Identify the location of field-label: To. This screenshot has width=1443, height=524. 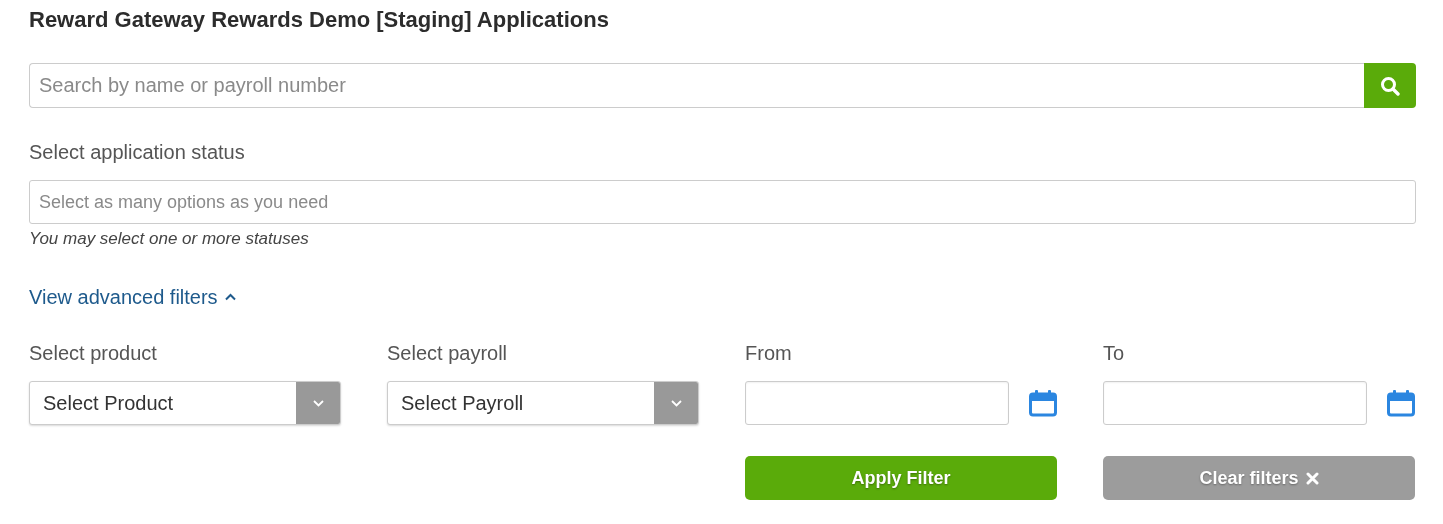
(1114, 353).